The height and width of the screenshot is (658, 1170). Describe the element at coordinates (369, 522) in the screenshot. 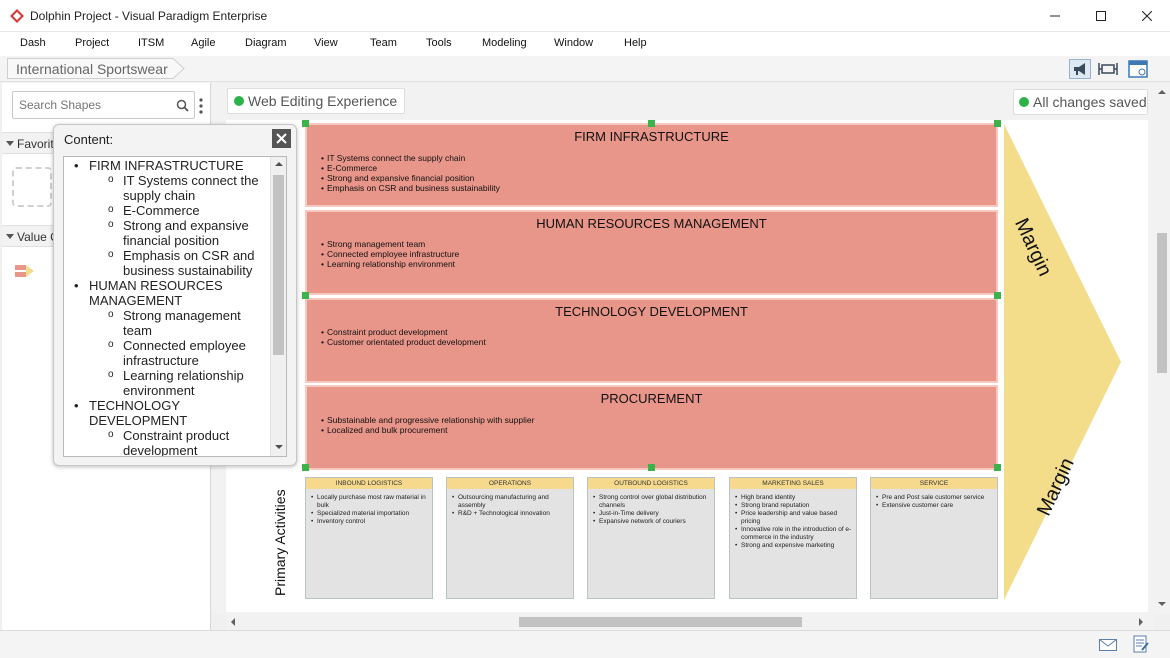

I see `primary-item: Inventory control` at that location.